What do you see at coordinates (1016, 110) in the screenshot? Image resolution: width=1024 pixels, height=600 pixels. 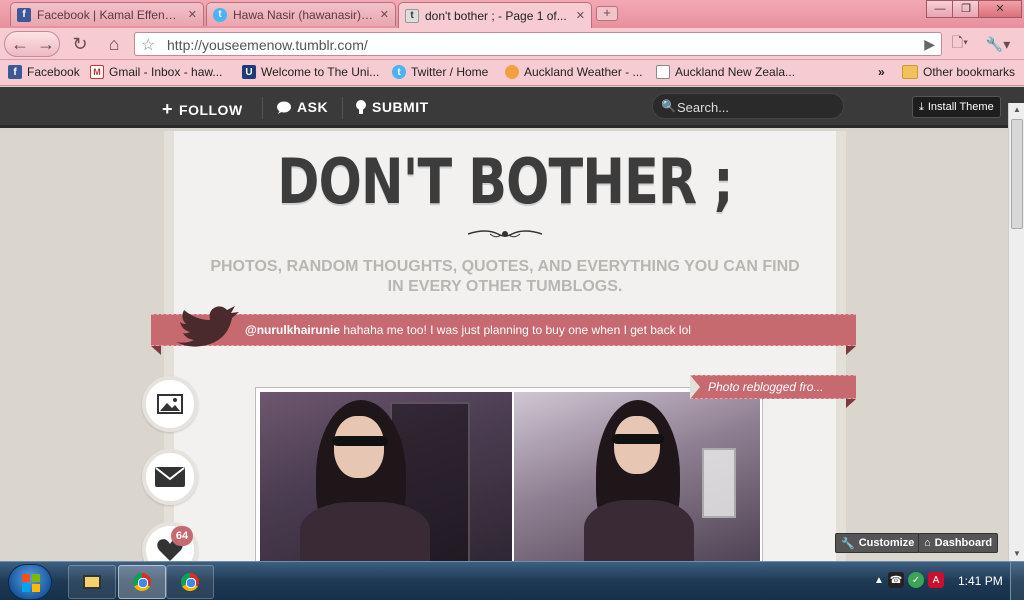 I see `scroll-up-arrow-icon: ▲` at bounding box center [1016, 110].